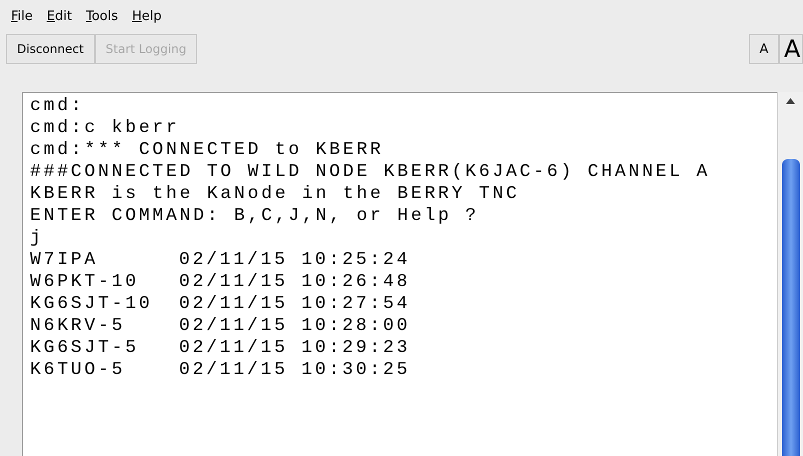 The image size is (803, 456). I want to click on terminal-line: j, so click(37, 238).